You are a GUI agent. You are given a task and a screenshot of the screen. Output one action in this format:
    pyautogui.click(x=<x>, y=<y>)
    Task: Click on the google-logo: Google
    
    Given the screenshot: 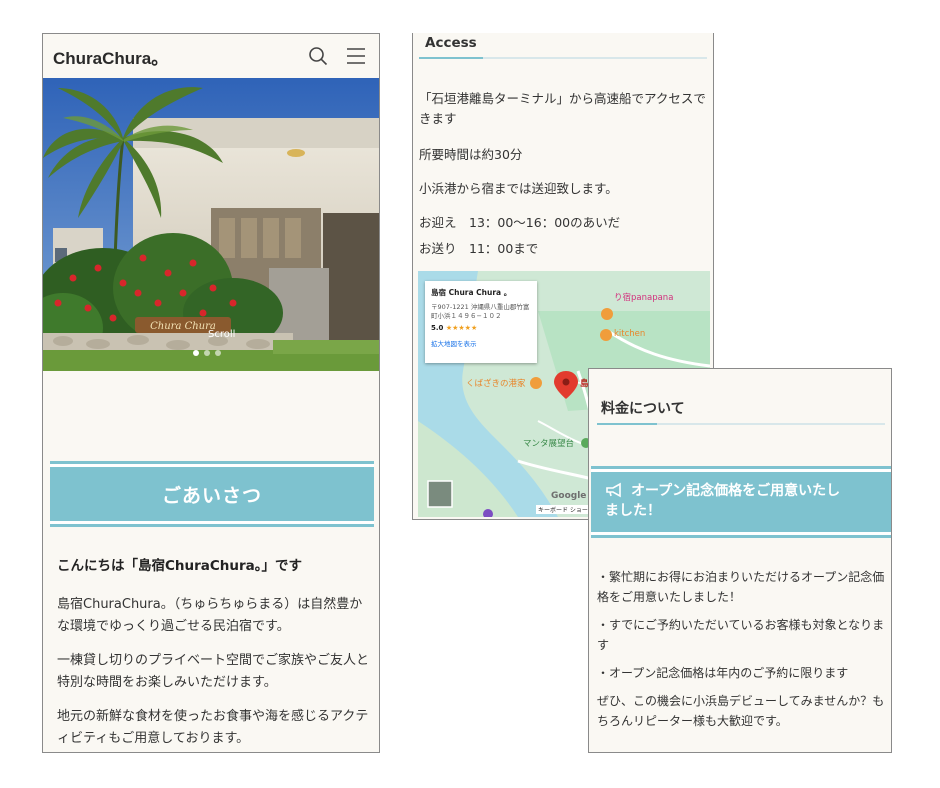 What is the action you would take?
    pyautogui.click(x=569, y=496)
    